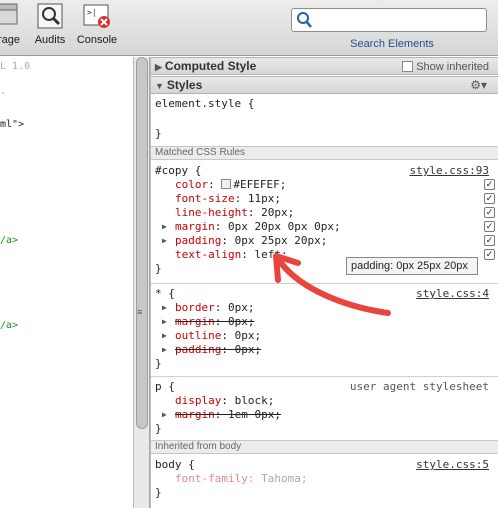 The height and width of the screenshot is (508, 498). What do you see at coordinates (226, 184) in the screenshot?
I see `color-swatch` at bounding box center [226, 184].